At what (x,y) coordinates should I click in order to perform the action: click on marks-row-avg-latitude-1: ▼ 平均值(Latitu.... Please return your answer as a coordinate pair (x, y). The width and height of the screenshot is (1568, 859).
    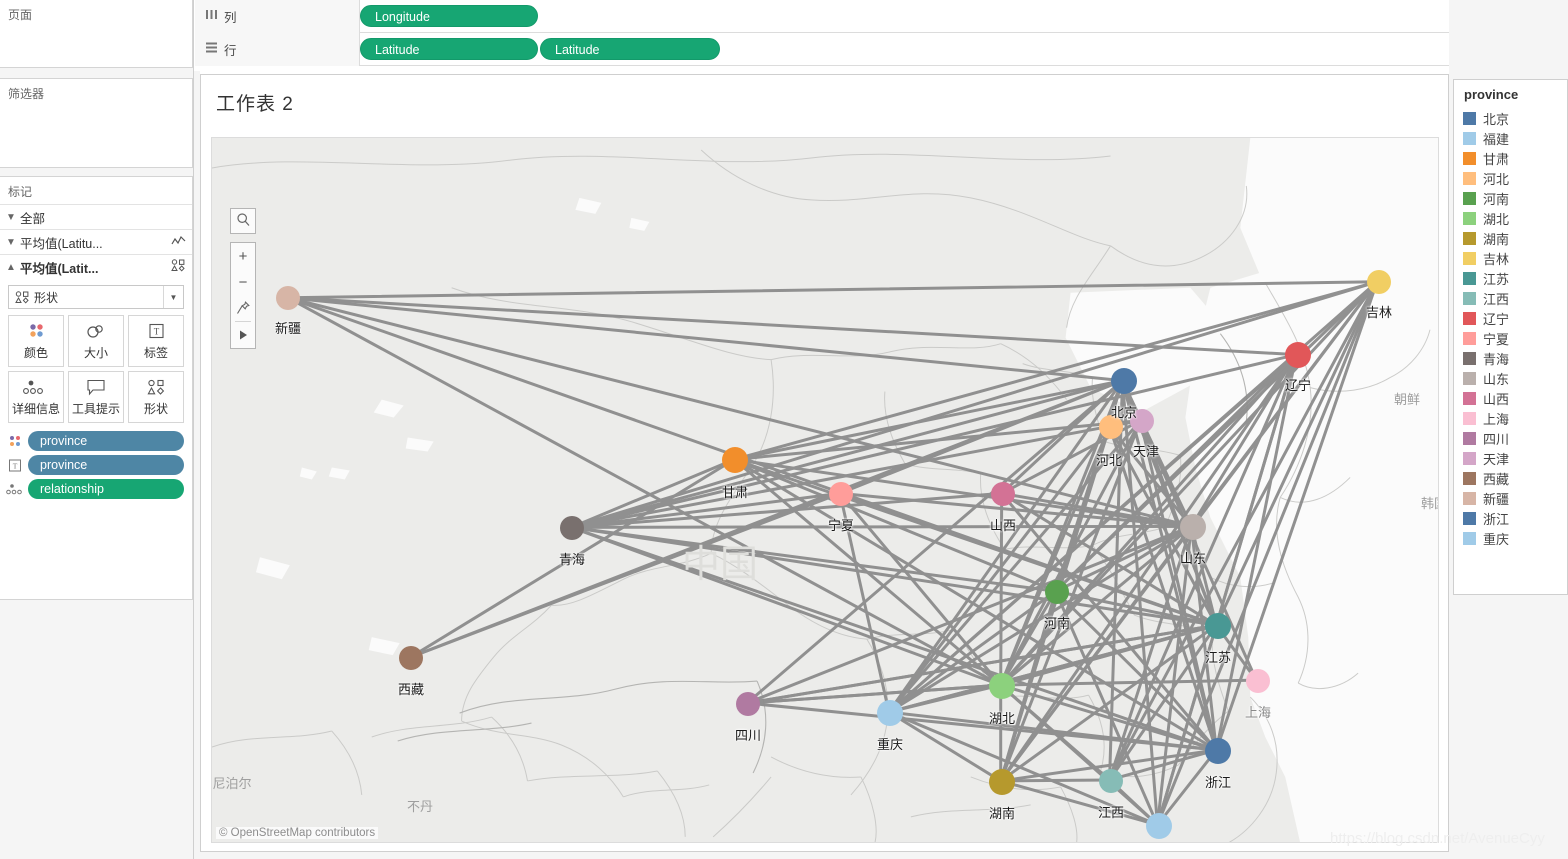
    Looking at the image, I should click on (96, 241).